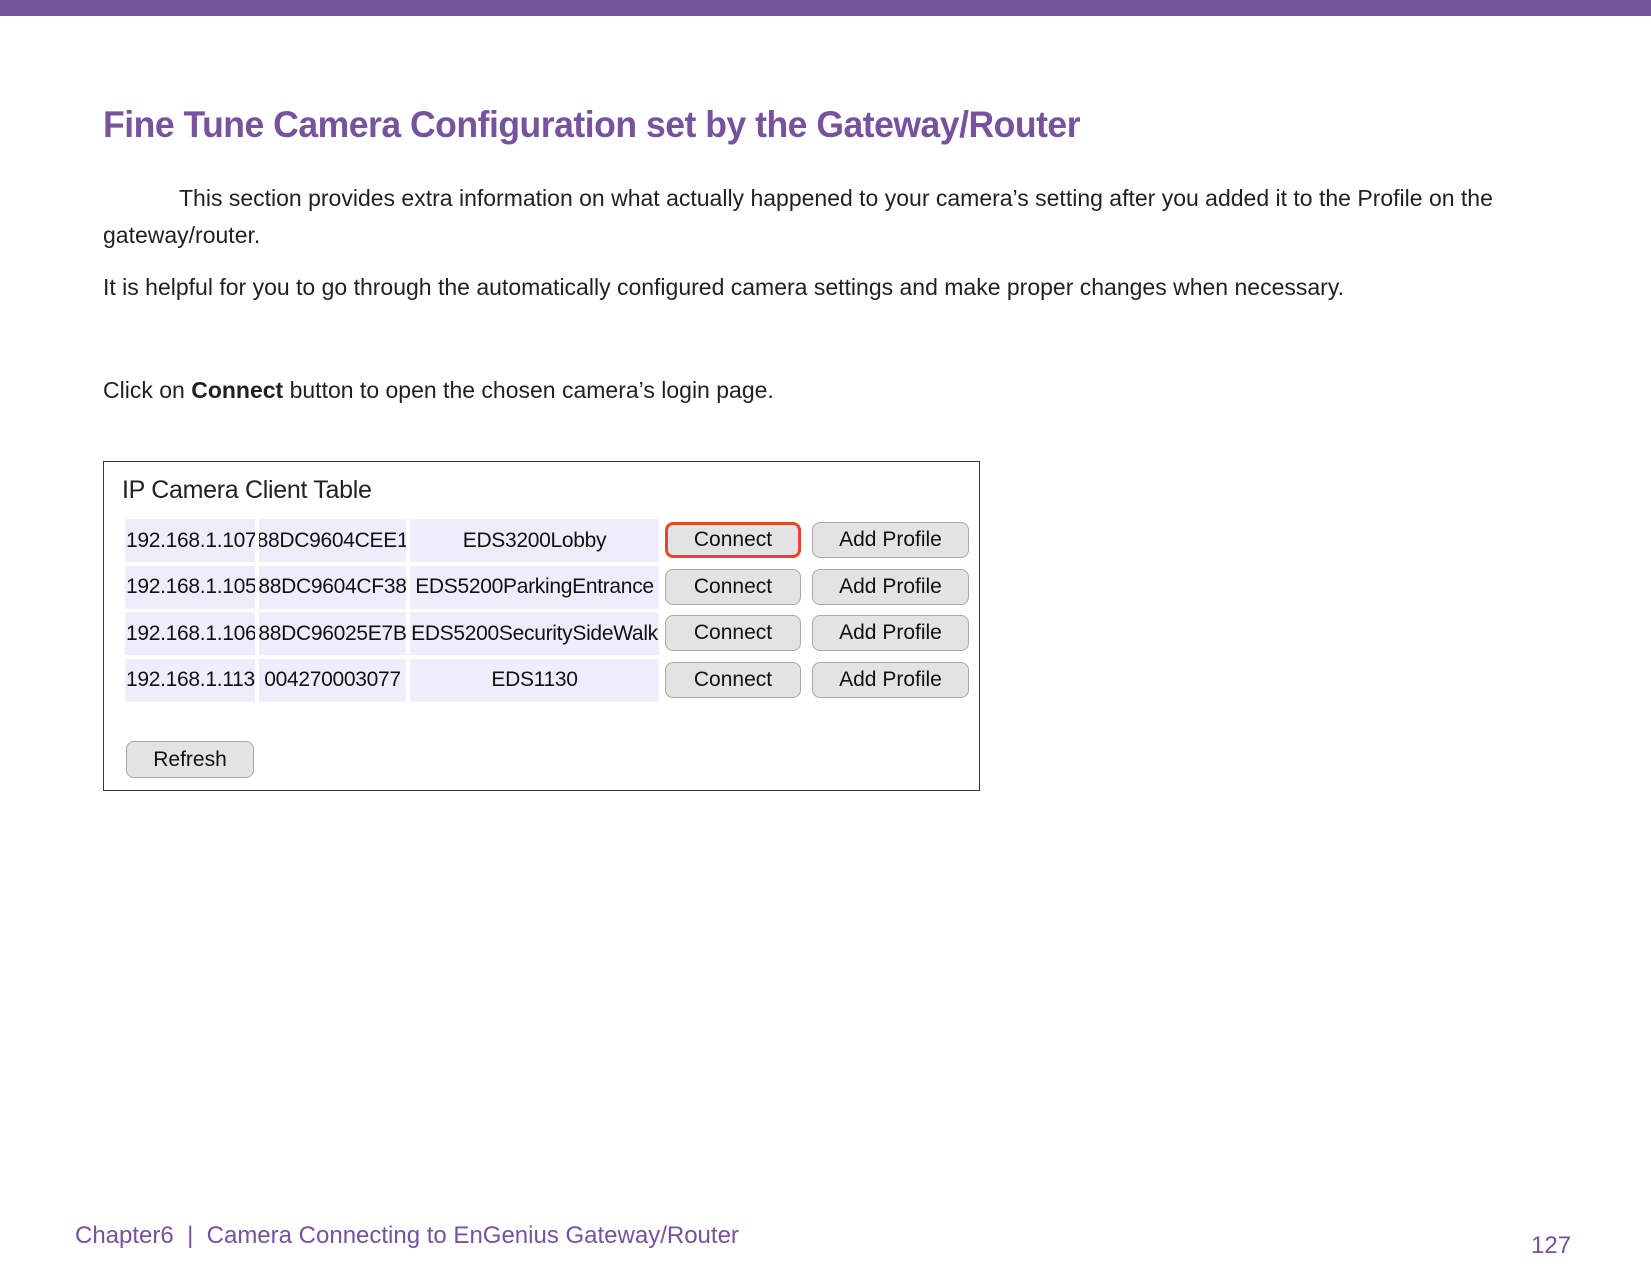 This screenshot has height=1275, width=1651. I want to click on camera-name-cell: EDS3200Lobby, so click(534, 540).